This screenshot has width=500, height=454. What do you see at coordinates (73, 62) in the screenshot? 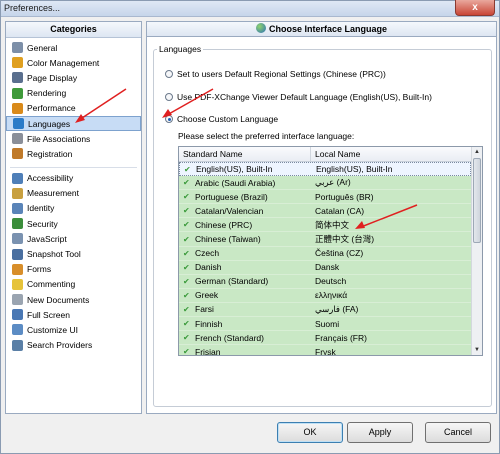
I see `sidebar-item-color-management: Color Management` at bounding box center [73, 62].